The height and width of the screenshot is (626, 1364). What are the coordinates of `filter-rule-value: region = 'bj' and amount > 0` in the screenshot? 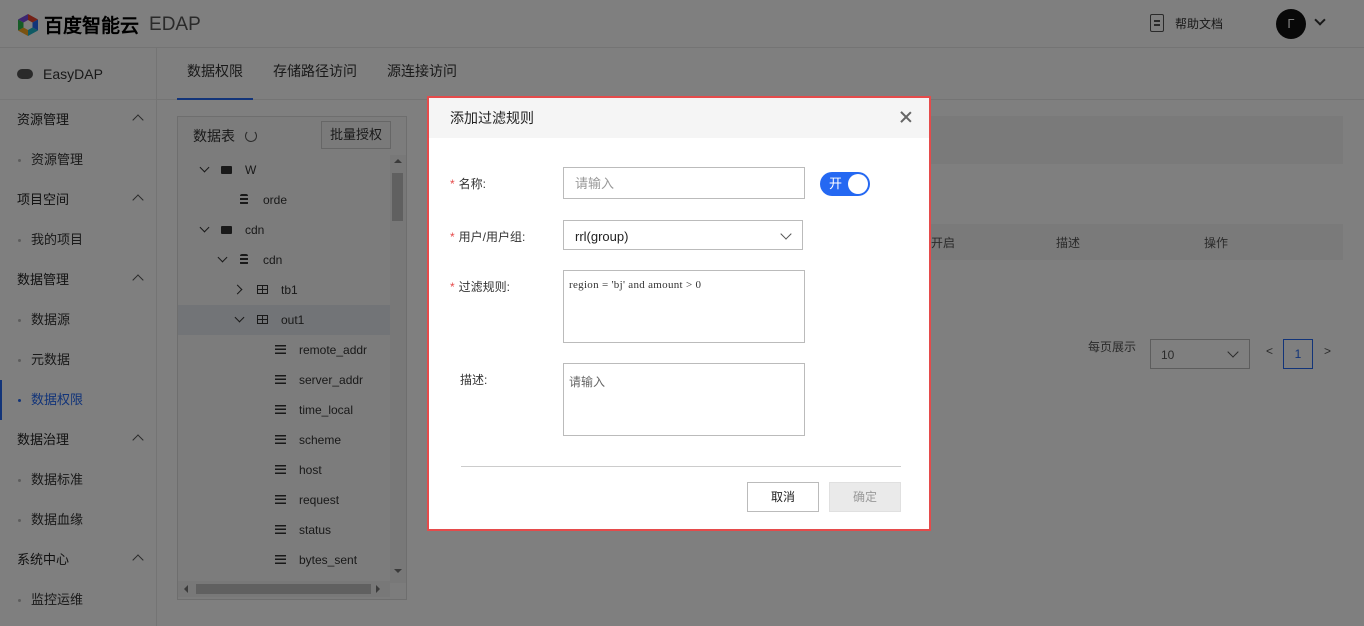 It's located at (635, 285).